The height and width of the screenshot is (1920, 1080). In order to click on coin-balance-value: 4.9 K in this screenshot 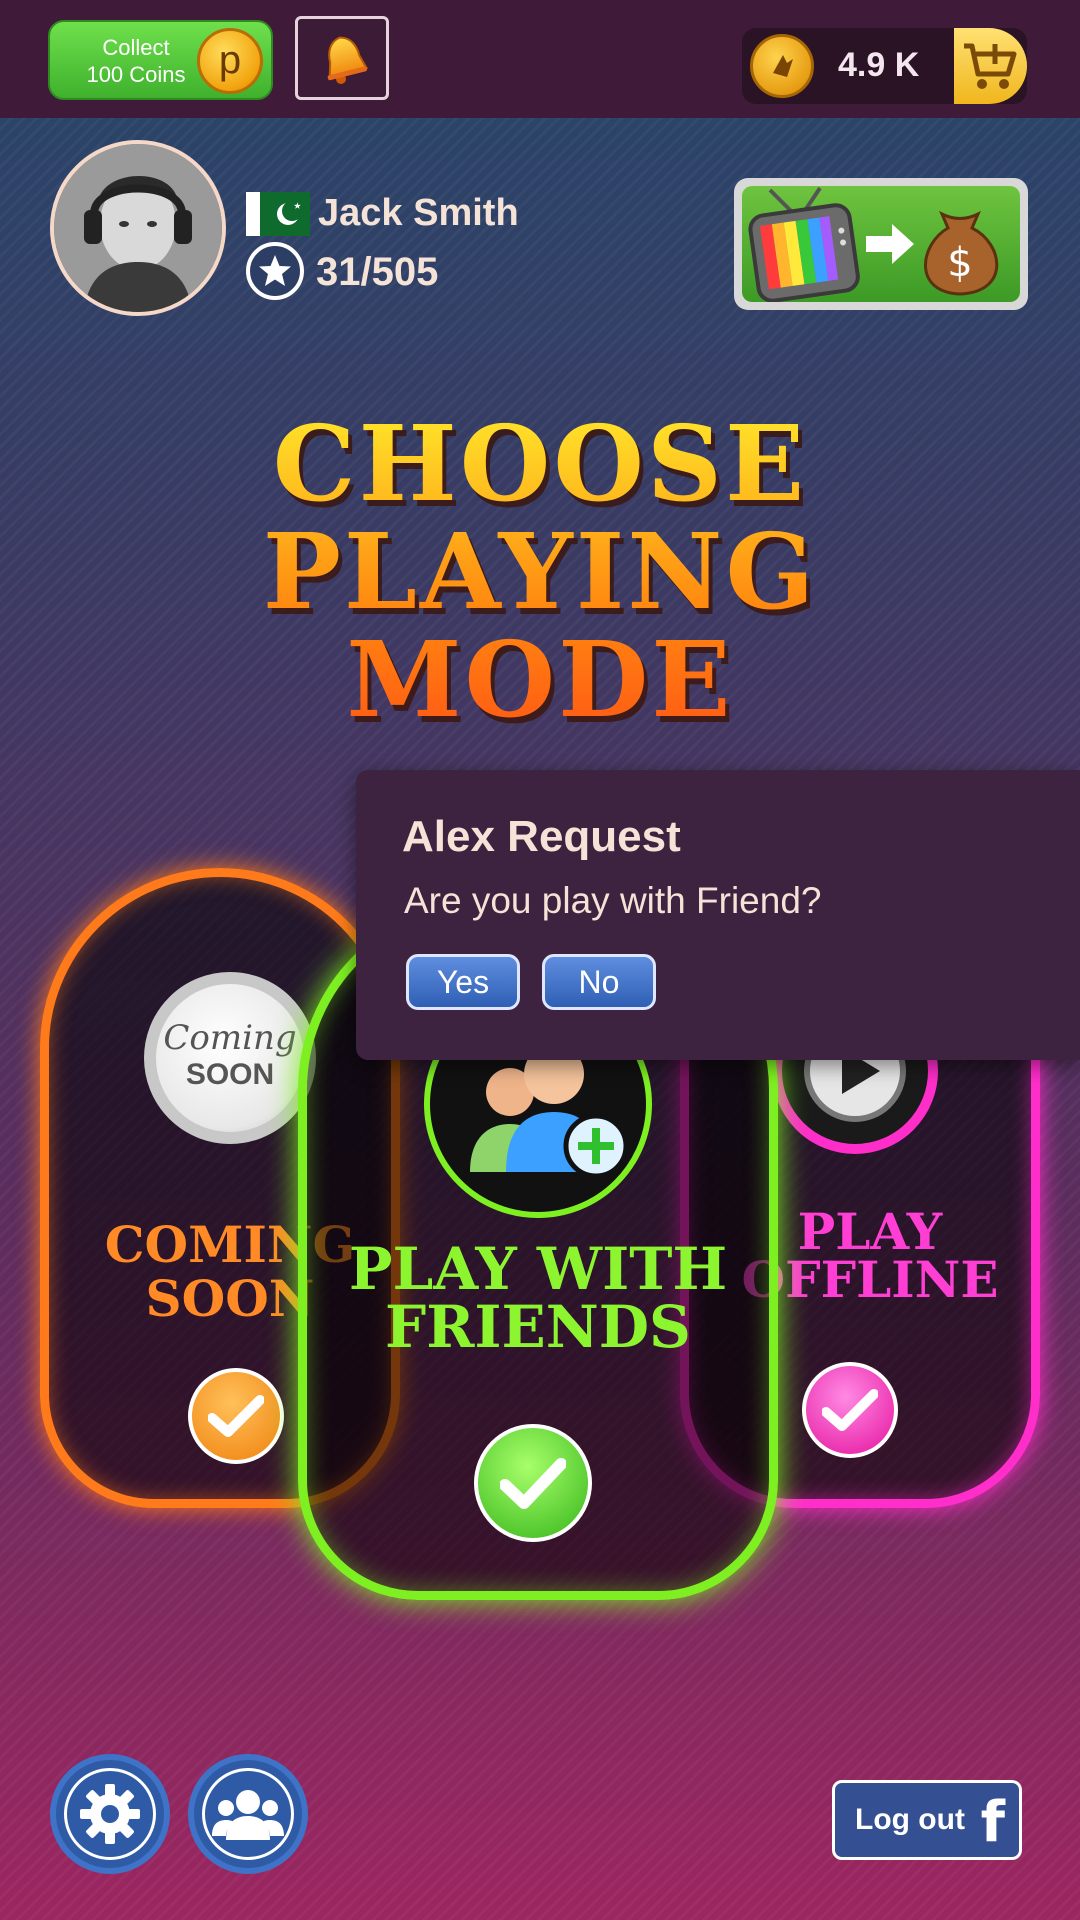, I will do `click(879, 65)`.